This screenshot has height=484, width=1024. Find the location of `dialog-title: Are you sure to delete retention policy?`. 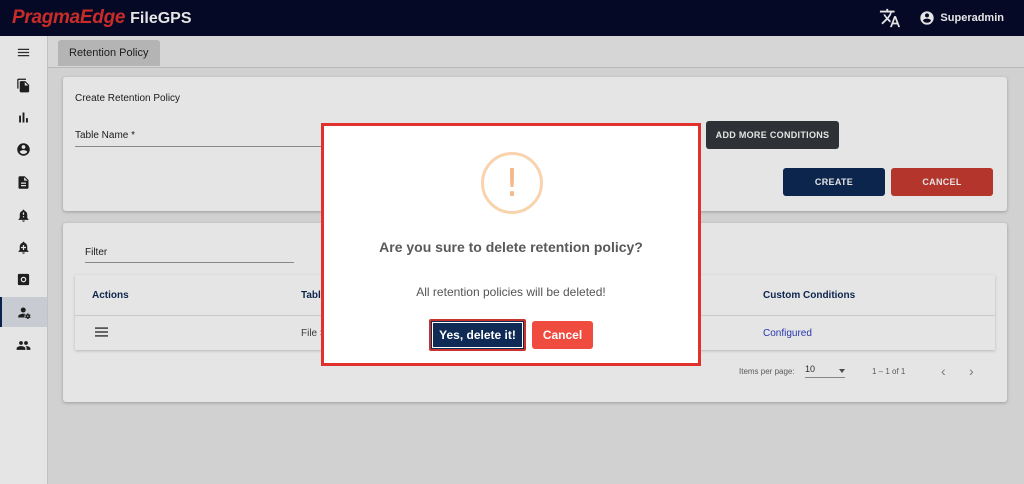

dialog-title: Are you sure to delete retention policy? is located at coordinates (511, 247).